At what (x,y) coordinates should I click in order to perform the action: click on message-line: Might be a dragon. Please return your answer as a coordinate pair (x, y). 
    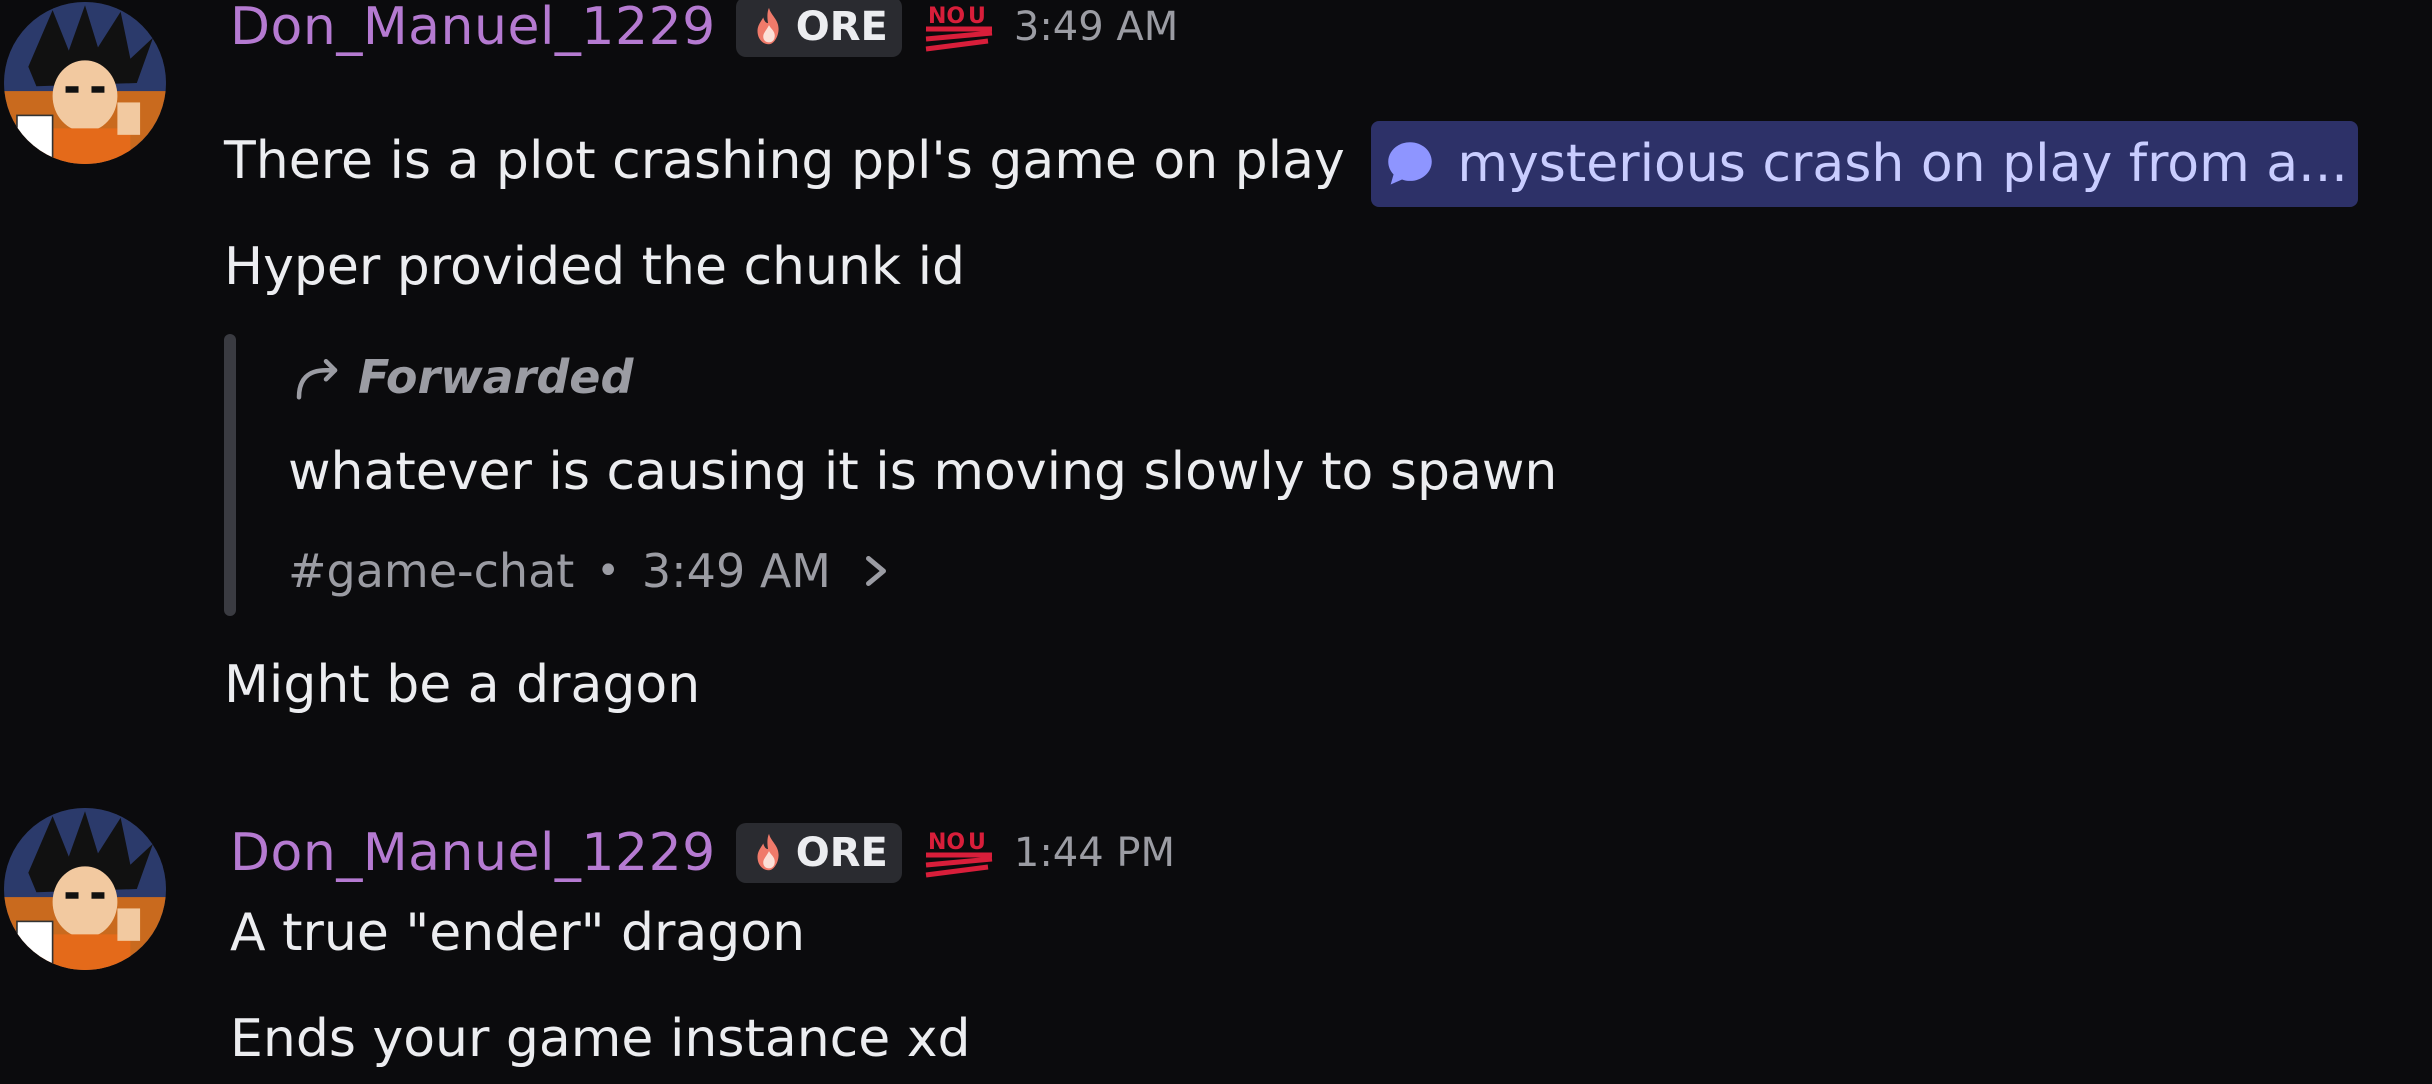
    Looking at the image, I should click on (462, 685).